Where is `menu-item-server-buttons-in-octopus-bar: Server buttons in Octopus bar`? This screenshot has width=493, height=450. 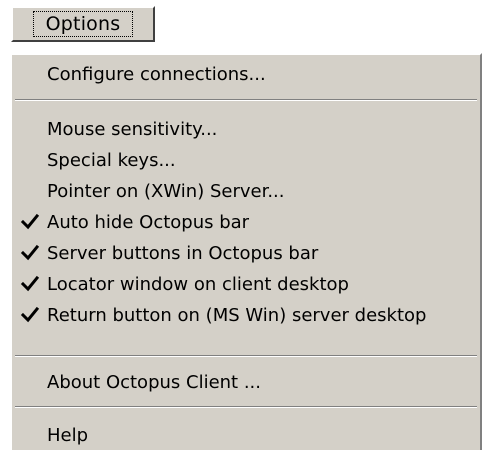
menu-item-server-buttons-in-octopus-bar: Server buttons in Octopus bar is located at coordinates (246, 253).